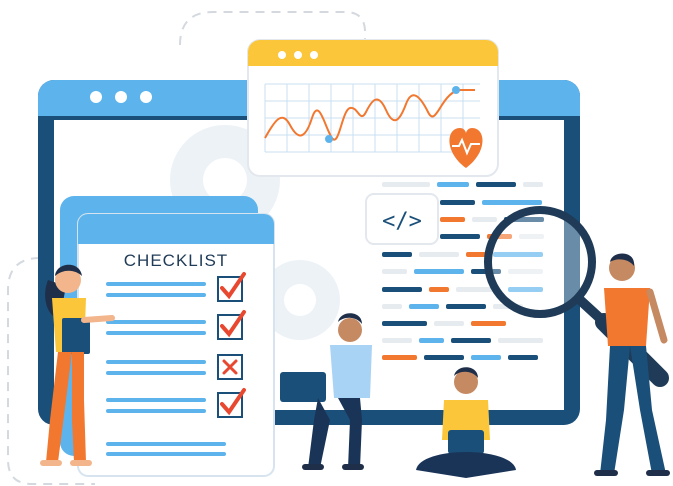 The image size is (673, 486). I want to click on heart-monitor-window, so click(373, 108).